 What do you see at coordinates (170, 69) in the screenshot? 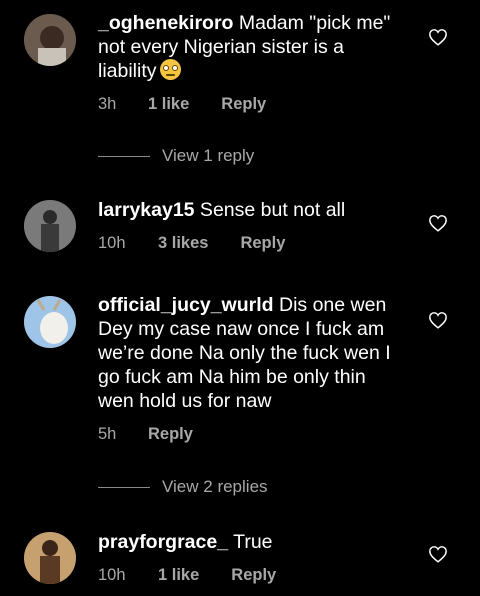
I see `face-with-rolling-eyes-icon` at bounding box center [170, 69].